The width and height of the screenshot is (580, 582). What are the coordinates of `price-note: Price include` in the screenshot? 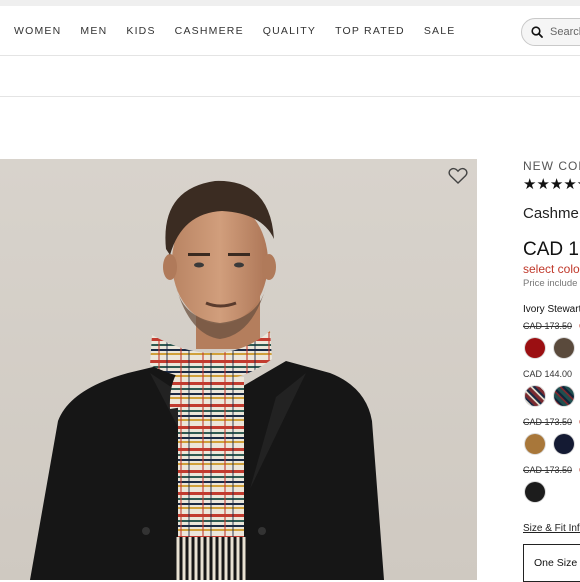 It's located at (550, 283).